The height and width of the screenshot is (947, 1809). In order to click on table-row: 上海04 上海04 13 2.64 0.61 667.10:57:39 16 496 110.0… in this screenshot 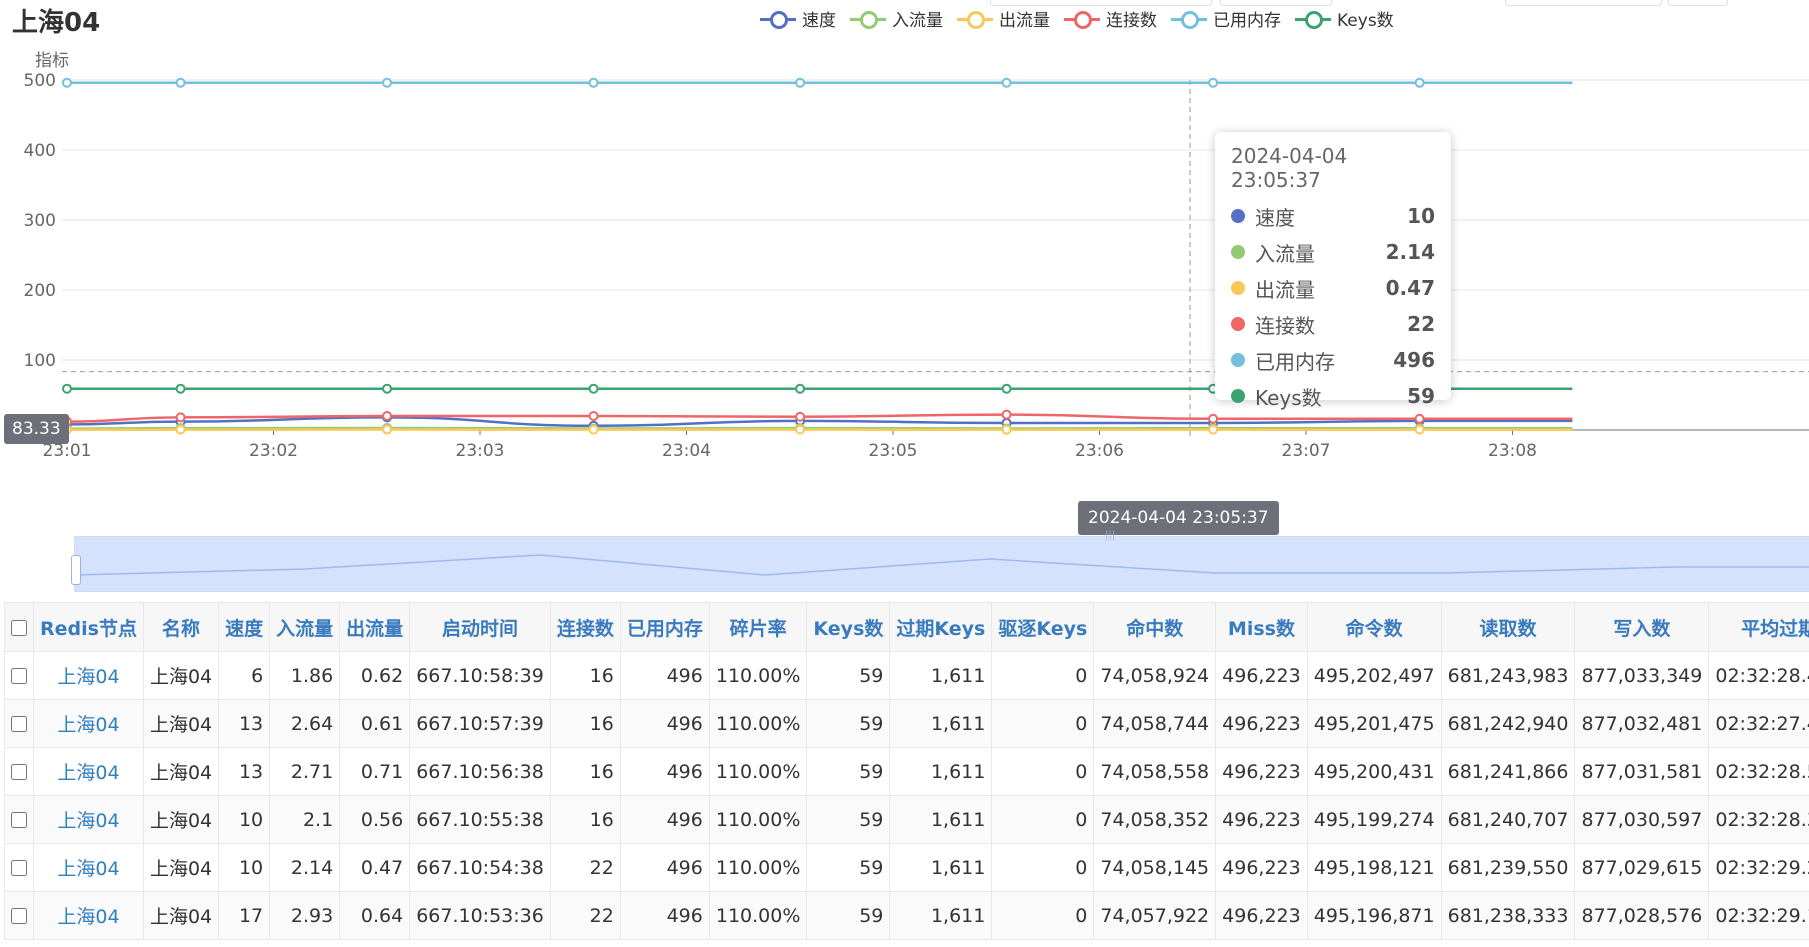, I will do `click(906, 723)`.